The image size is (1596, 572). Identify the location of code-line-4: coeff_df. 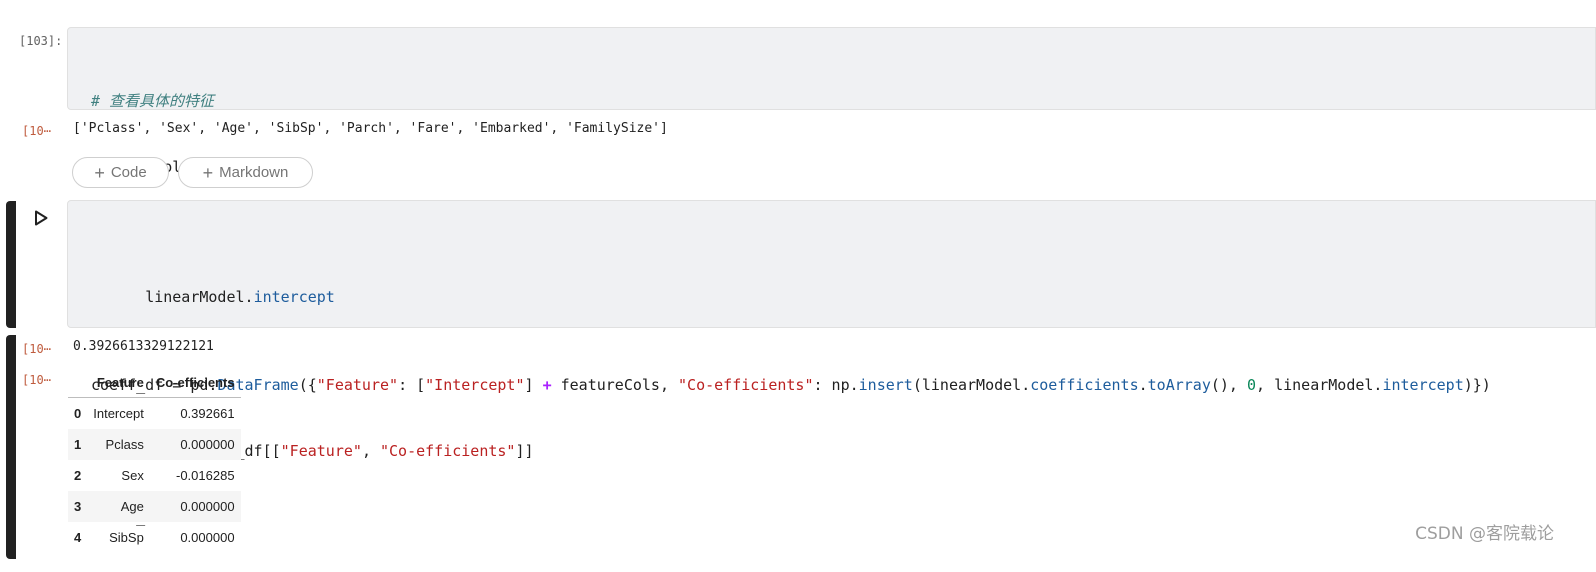
(127, 517).